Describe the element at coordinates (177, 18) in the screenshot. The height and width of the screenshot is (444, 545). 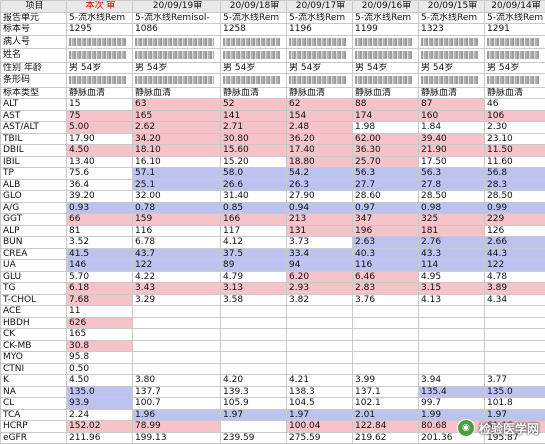
I see `info-cell: 5-流水线Remisol-` at that location.